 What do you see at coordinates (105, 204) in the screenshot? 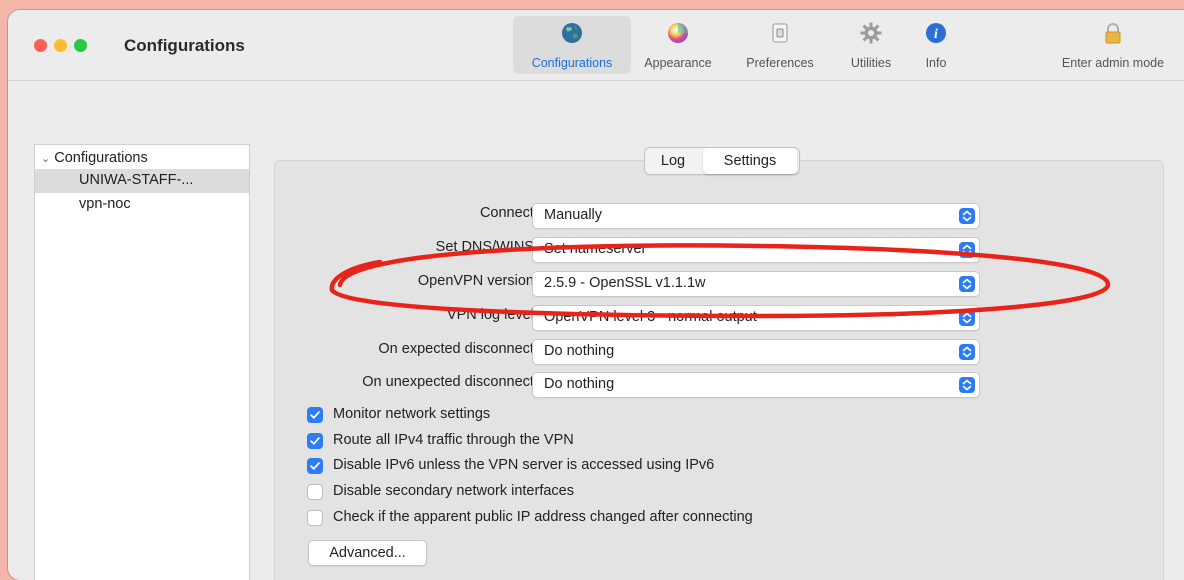
I see `sidebar-item-label: vpn-noc` at bounding box center [105, 204].